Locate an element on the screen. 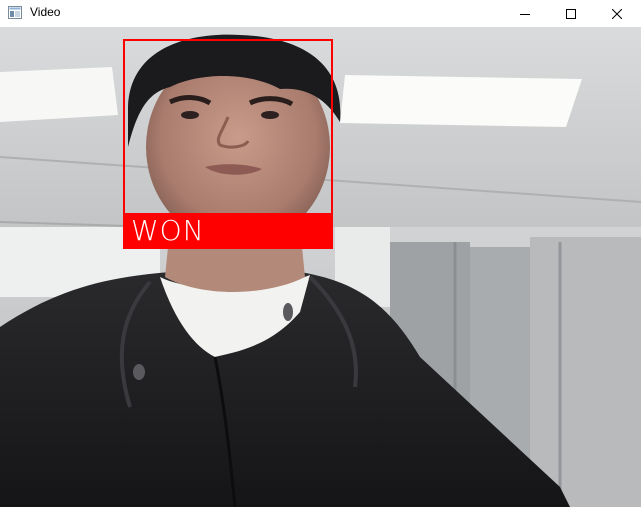 The image size is (641, 507). close-icon is located at coordinates (617, 13).